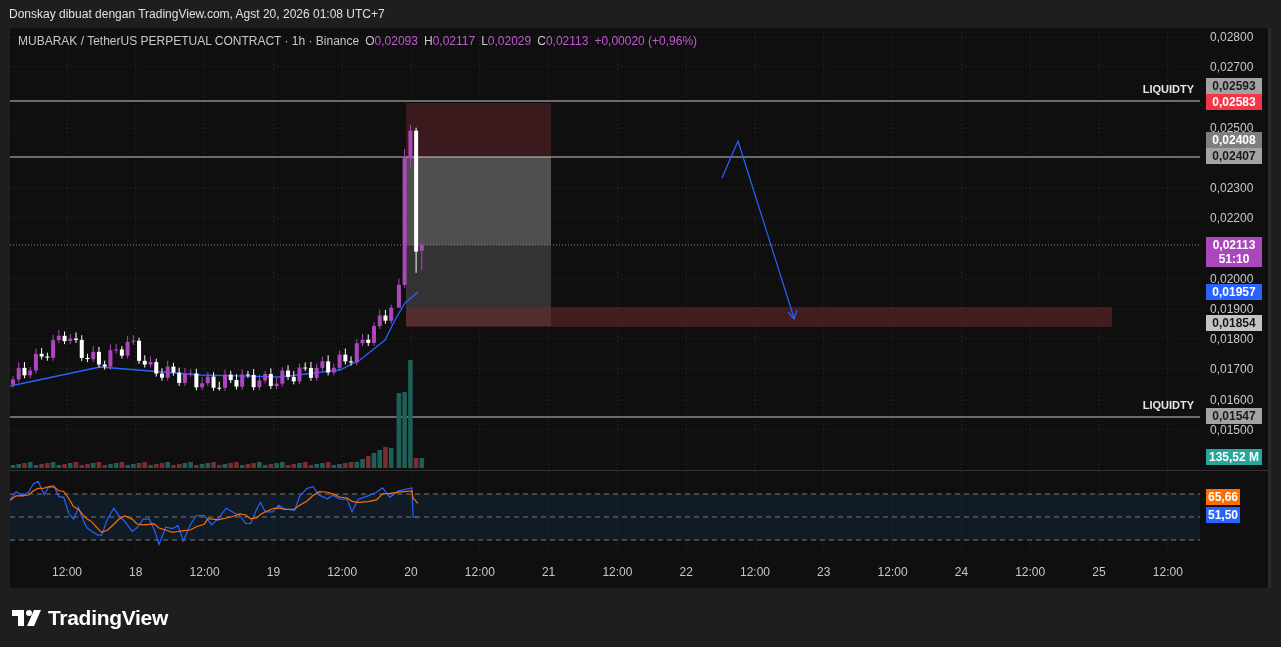 The width and height of the screenshot is (1281, 647). Describe the element at coordinates (273, 572) in the screenshot. I see `time-label: 19` at that location.